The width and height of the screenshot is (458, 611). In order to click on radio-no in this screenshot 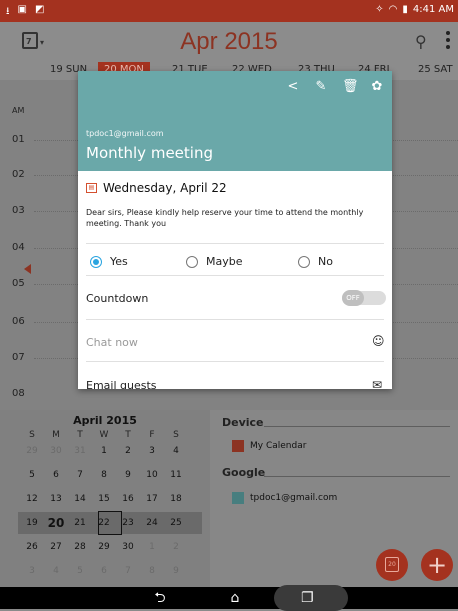, I will do `click(304, 261)`.